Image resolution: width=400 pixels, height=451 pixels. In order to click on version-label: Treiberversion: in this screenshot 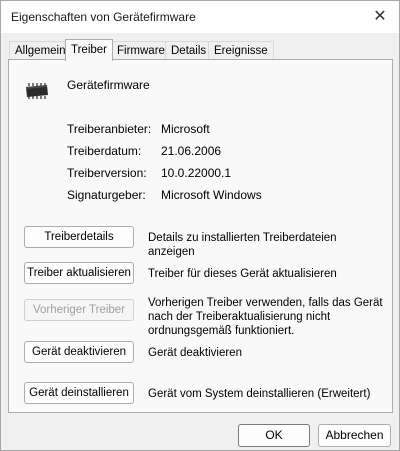, I will do `click(107, 173)`.